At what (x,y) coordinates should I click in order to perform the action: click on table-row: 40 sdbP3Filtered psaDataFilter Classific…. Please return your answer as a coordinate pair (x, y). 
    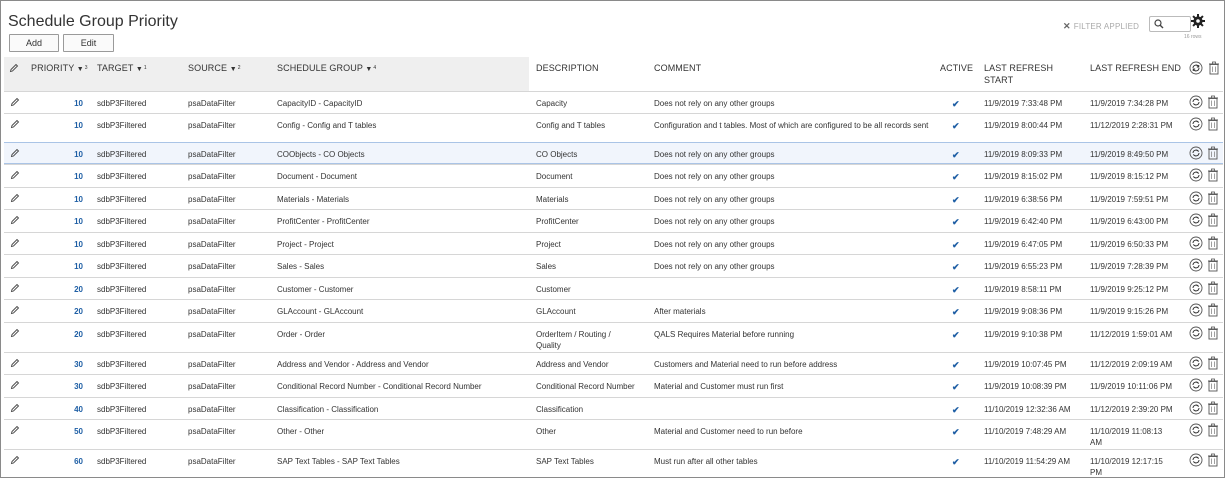
    Looking at the image, I should click on (613, 408).